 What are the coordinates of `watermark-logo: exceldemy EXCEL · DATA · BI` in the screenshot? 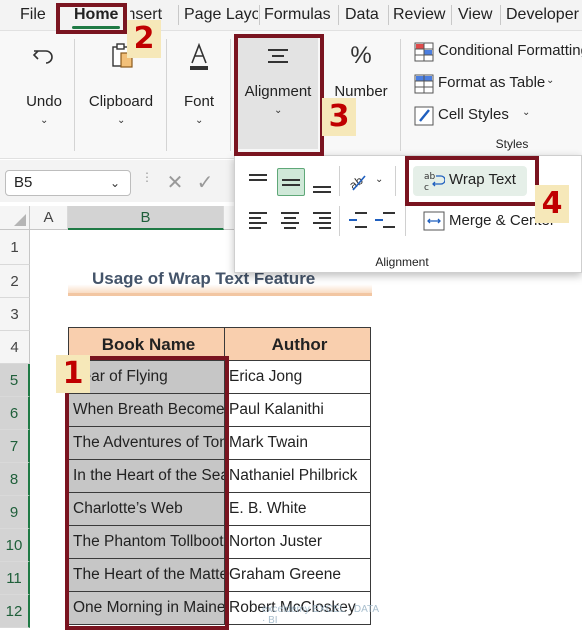 It's located at (320, 615).